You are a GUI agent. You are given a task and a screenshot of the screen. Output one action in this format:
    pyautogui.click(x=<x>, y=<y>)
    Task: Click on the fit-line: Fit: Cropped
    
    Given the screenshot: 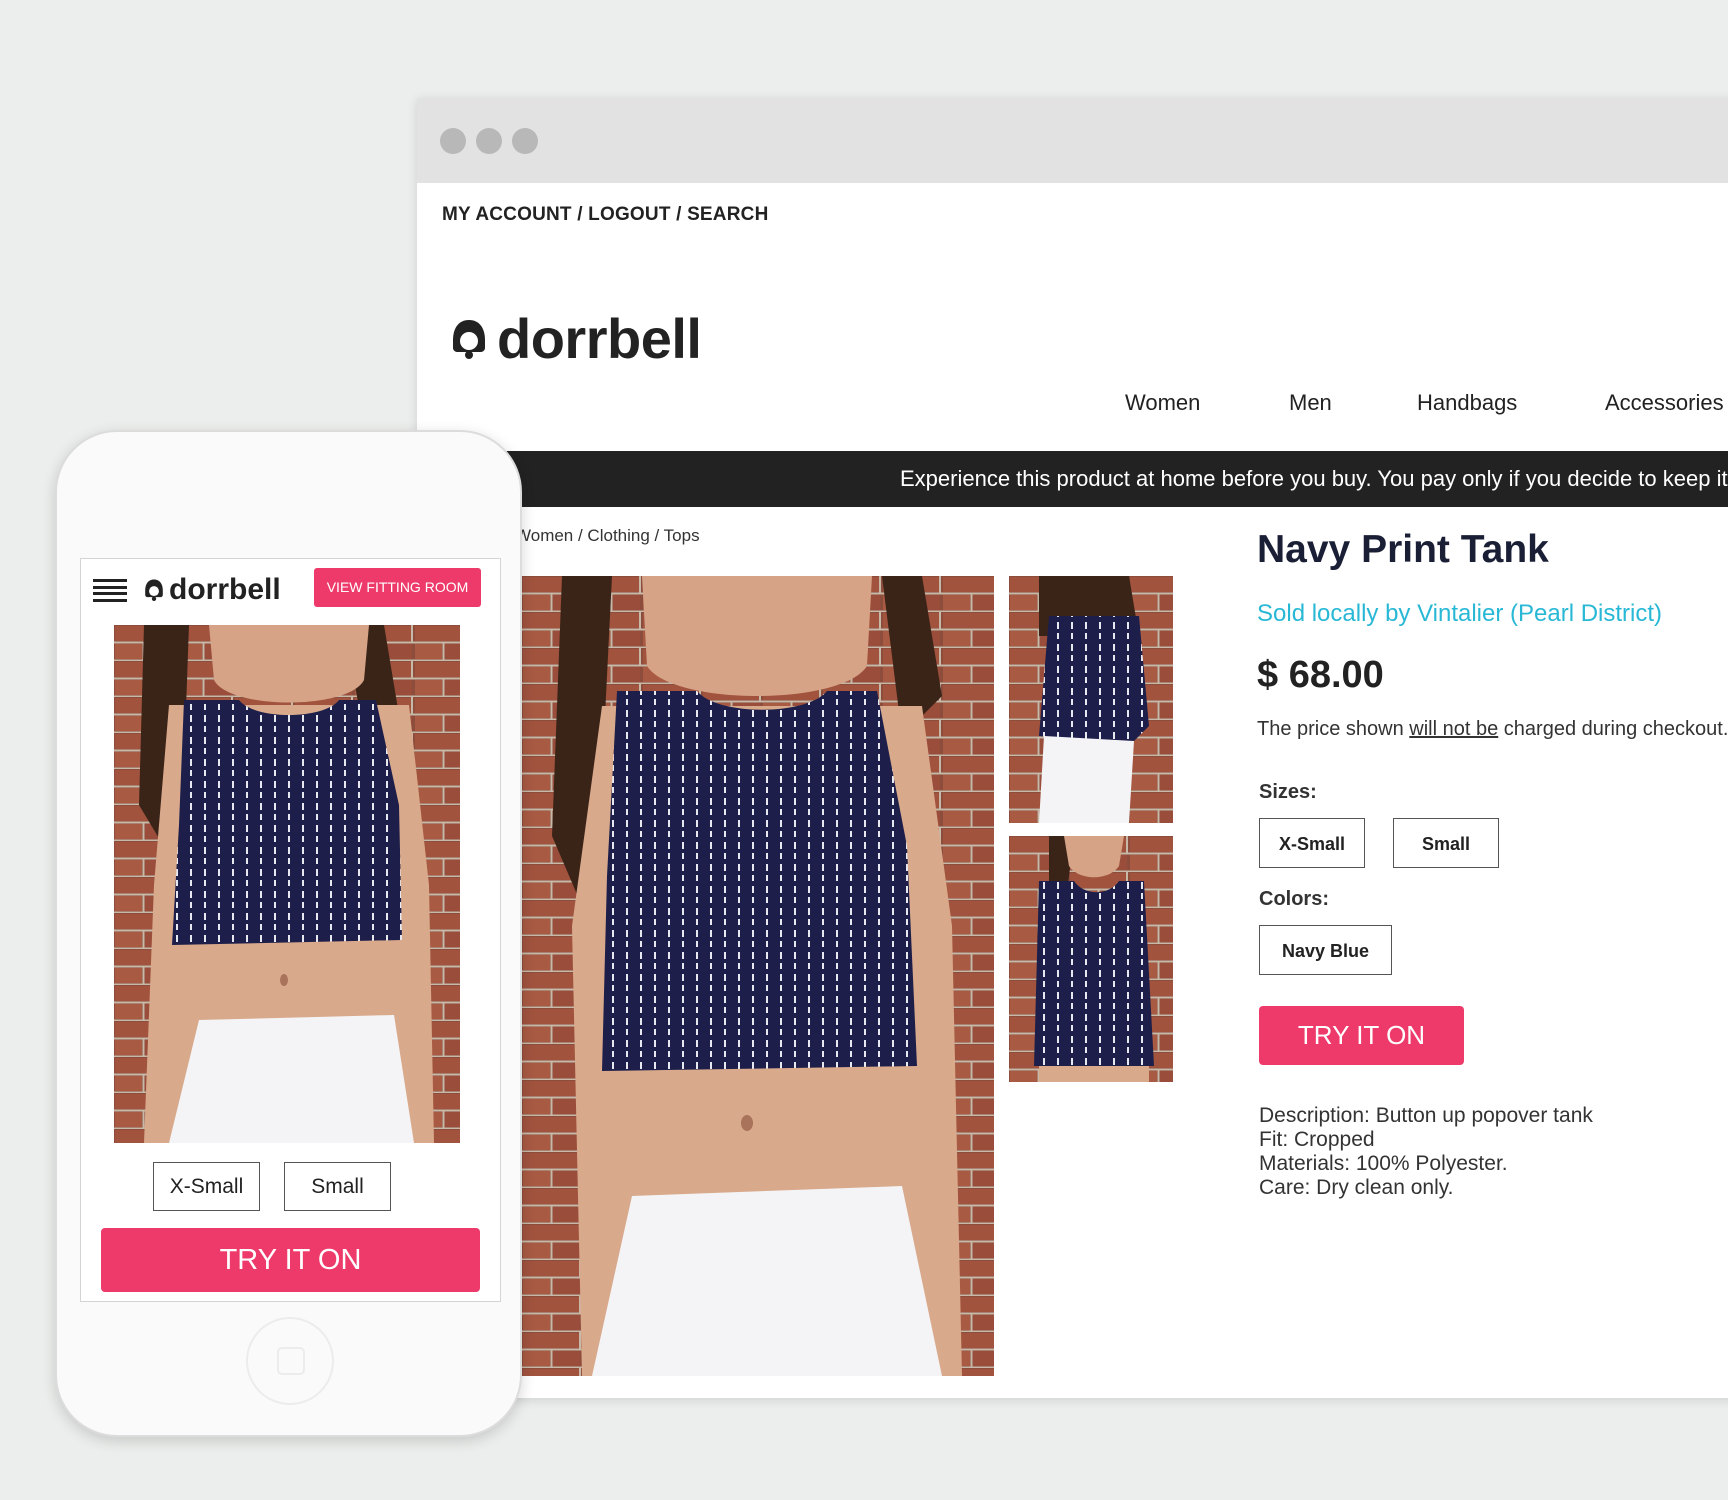 What is the action you would take?
    pyautogui.click(x=1317, y=1139)
    